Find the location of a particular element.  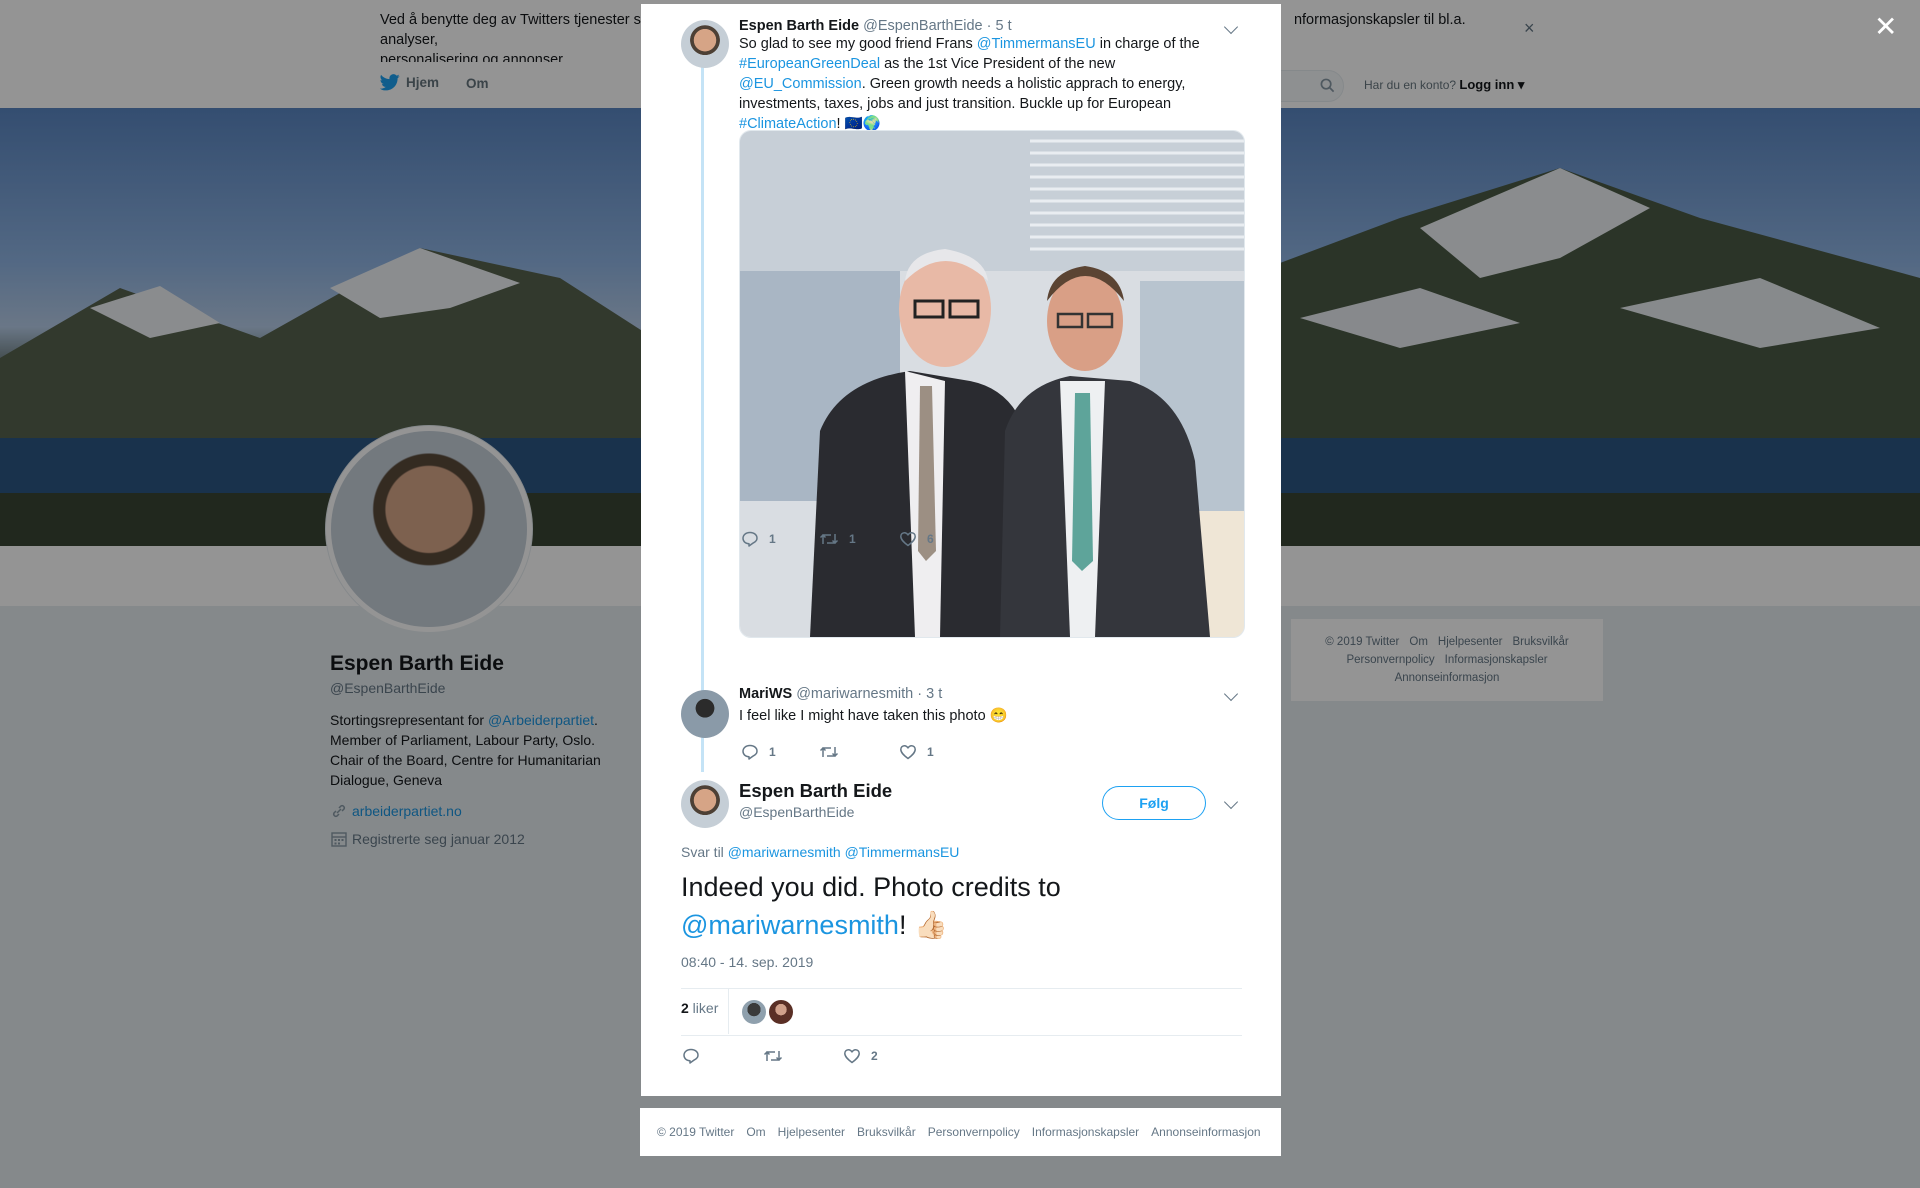

tweet1-photo is located at coordinates (992, 384).